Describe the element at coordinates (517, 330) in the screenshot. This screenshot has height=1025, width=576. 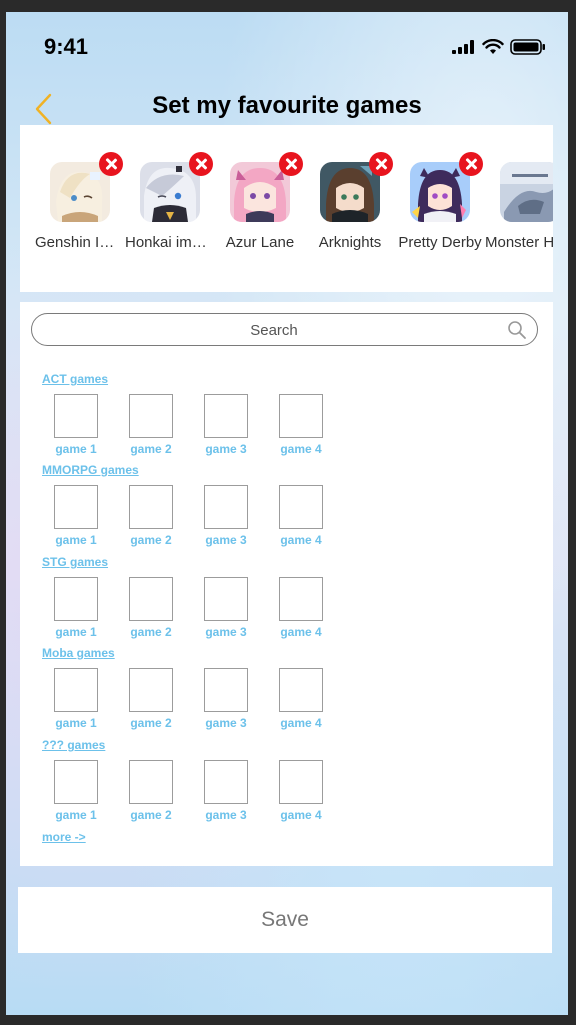
I see `search-icon` at that location.